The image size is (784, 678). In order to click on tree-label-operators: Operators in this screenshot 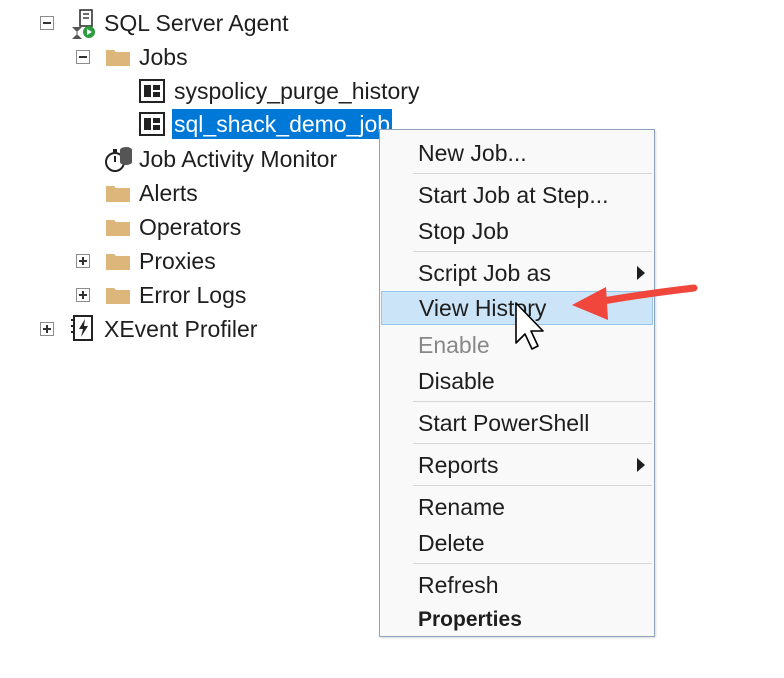, I will do `click(190, 227)`.